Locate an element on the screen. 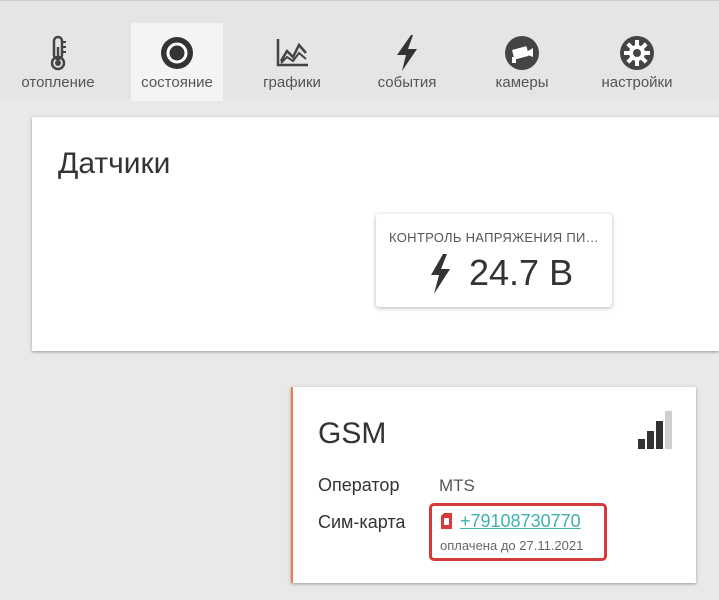  sim-label: Сим-карта is located at coordinates (362, 522).